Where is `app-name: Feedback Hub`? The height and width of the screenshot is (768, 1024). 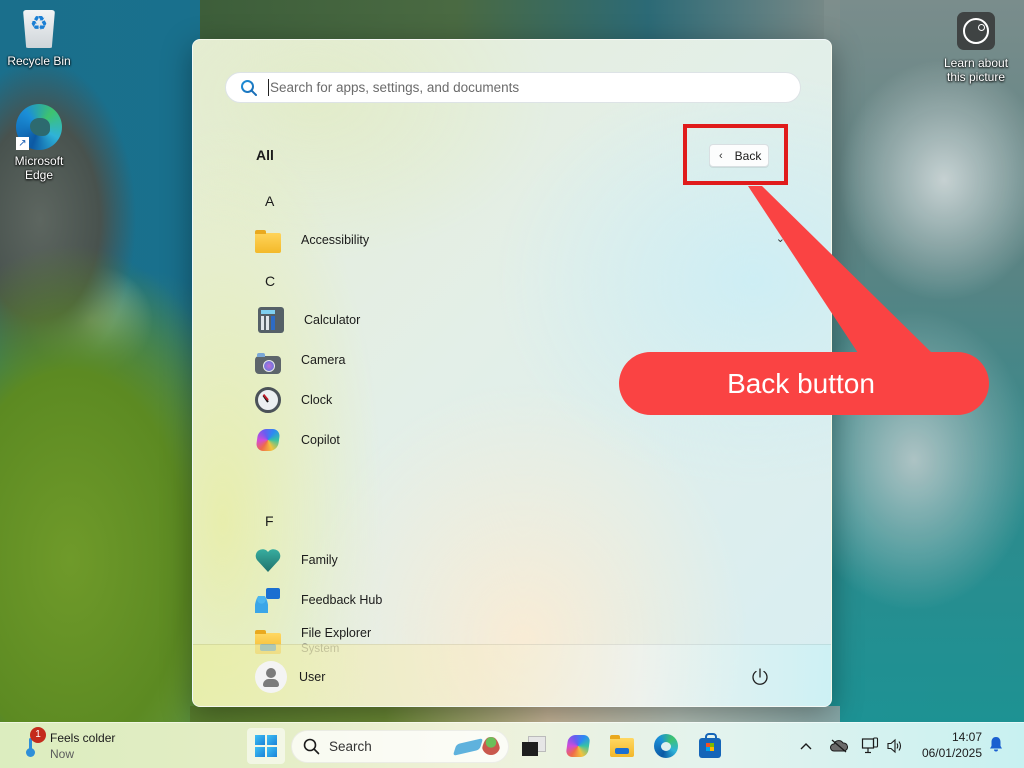 app-name: Feedback Hub is located at coordinates (342, 600).